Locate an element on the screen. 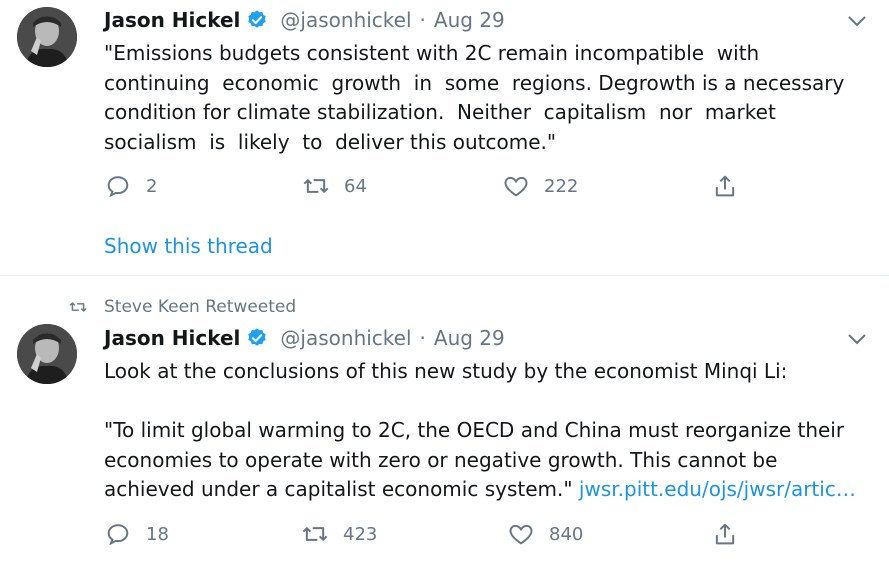 This screenshot has width=889, height=583. like-count: 222 is located at coordinates (561, 186).